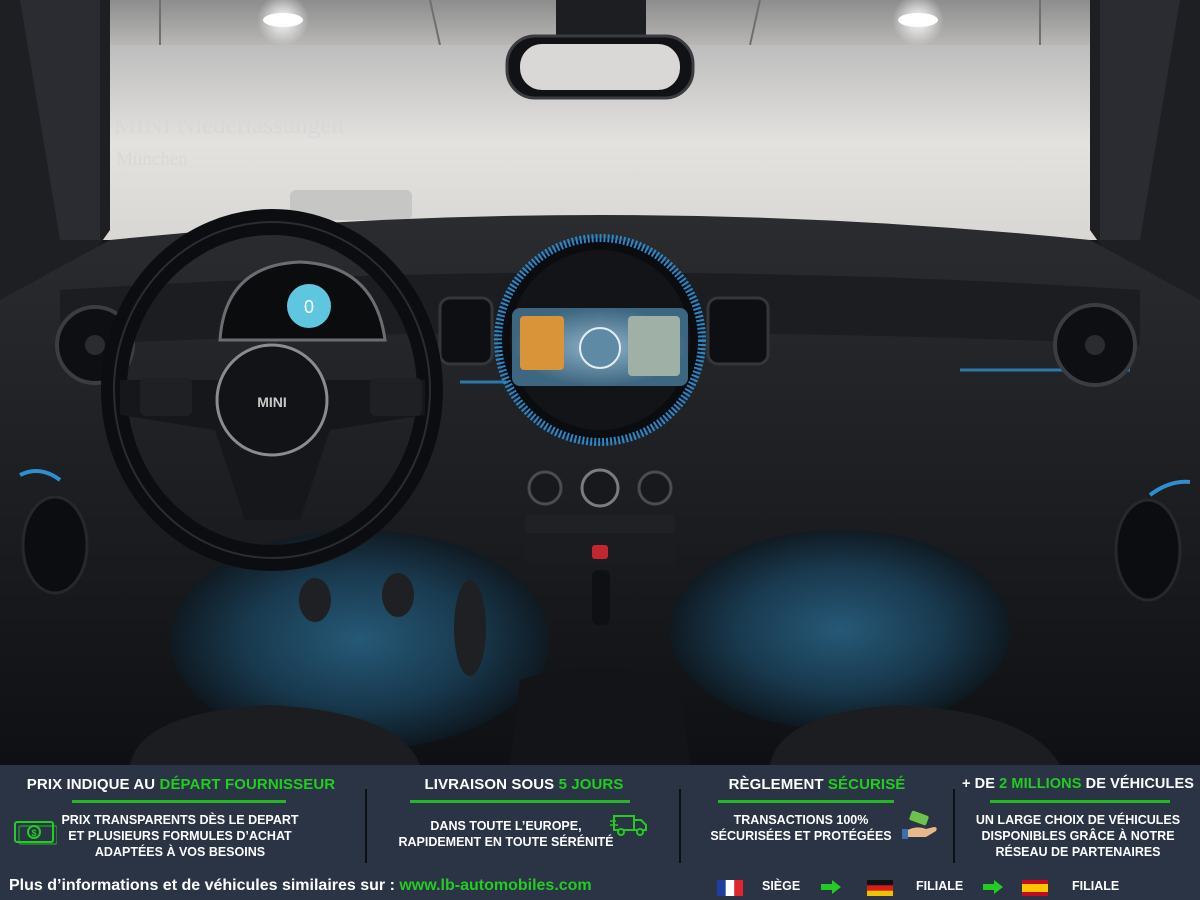 The width and height of the screenshot is (1200, 900). I want to click on location-label-branch-spain: FILIALE, so click(1096, 886).